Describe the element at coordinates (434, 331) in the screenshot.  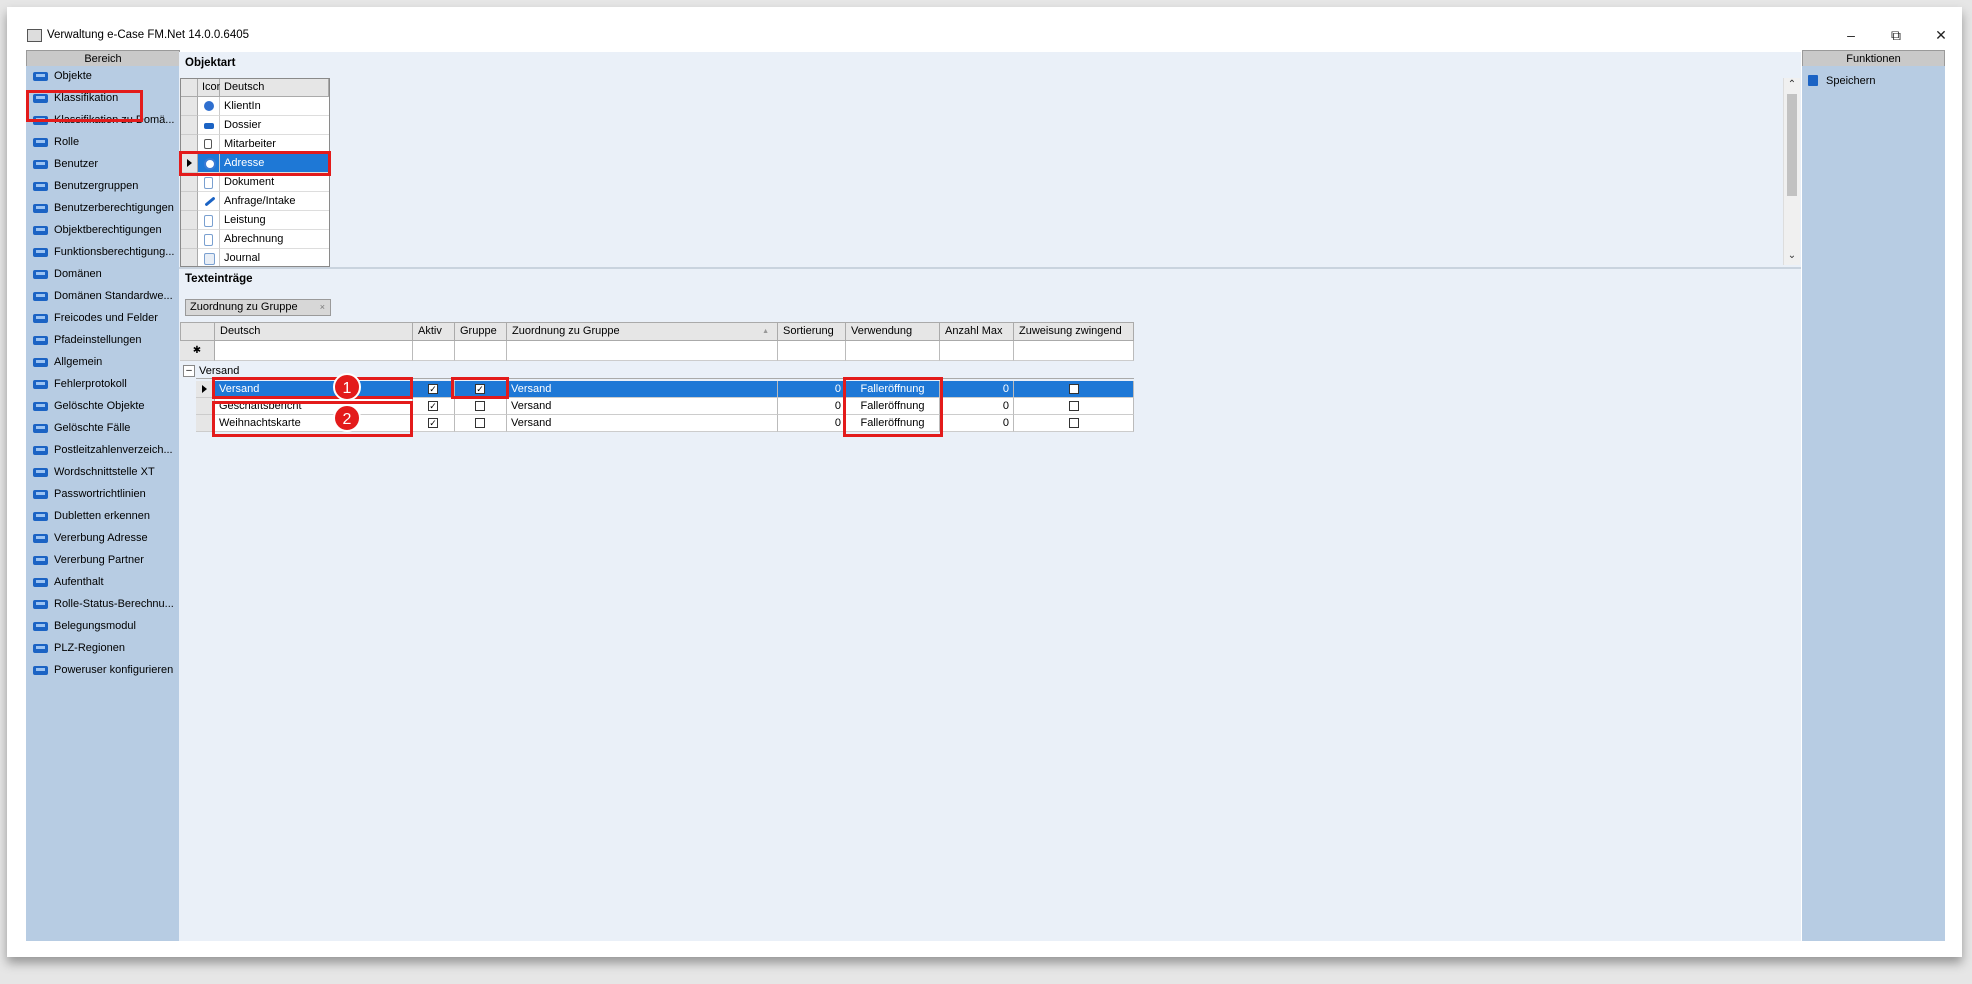
I see `column-header-aktiv: Aktiv` at that location.